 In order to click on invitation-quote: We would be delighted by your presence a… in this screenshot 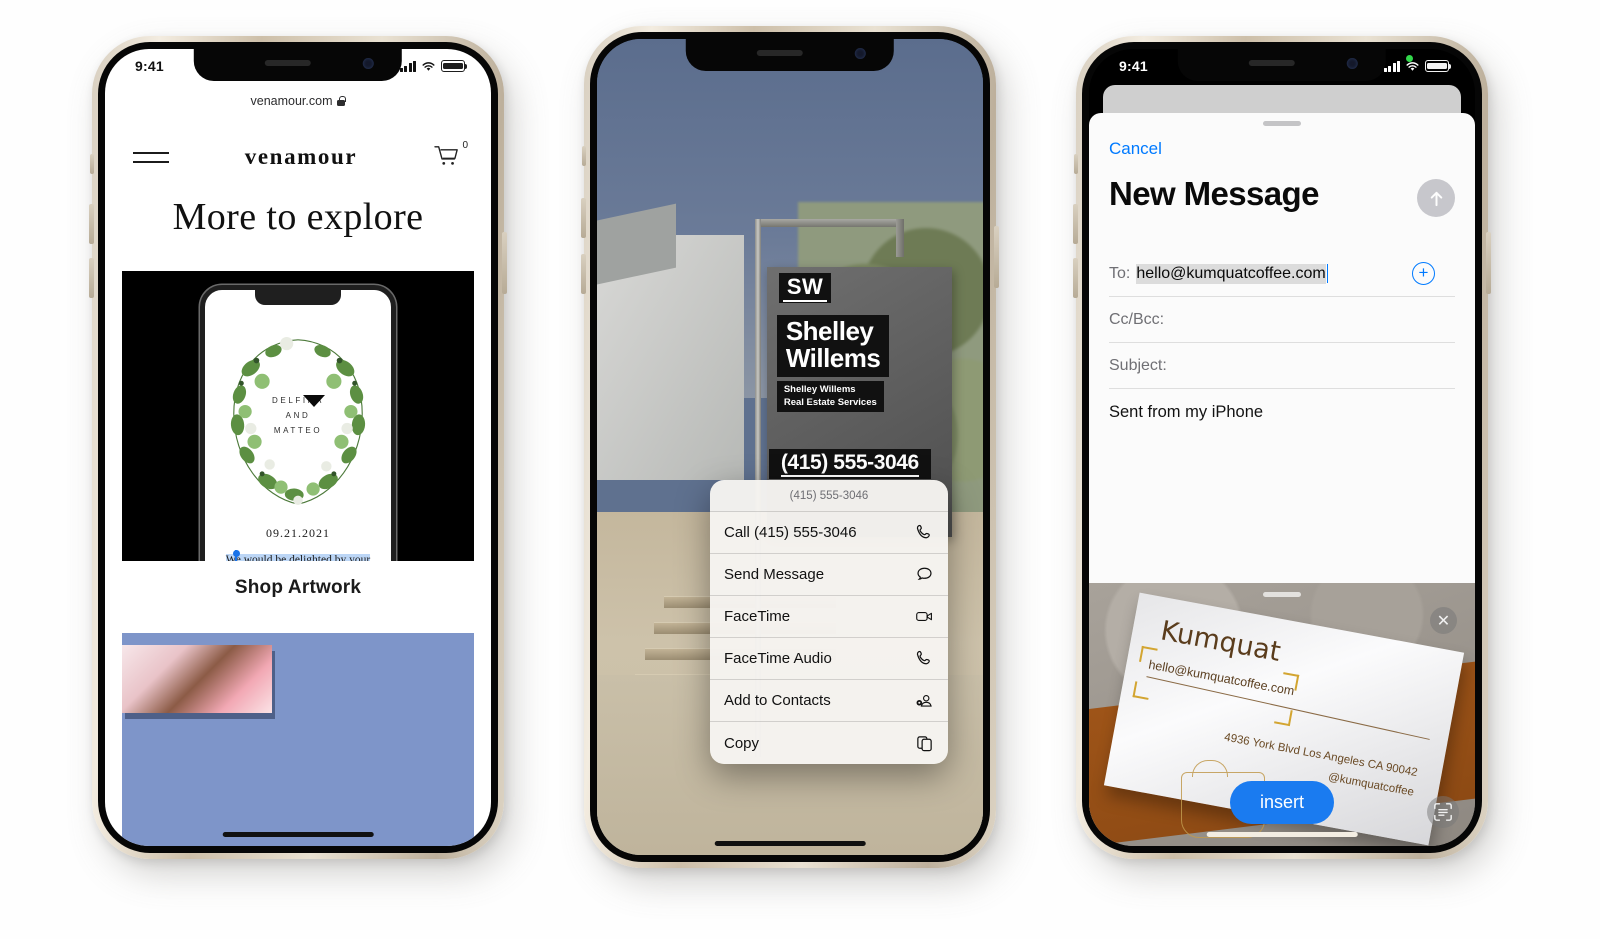, I will do `click(298, 556)`.